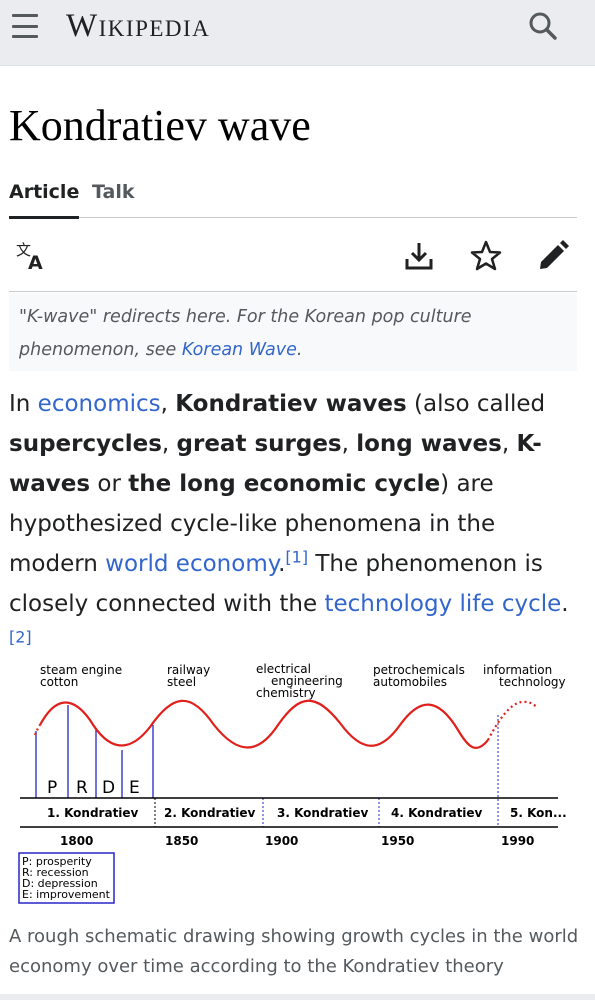  I want to click on wave-label: 3. Kondratiev, so click(323, 813).